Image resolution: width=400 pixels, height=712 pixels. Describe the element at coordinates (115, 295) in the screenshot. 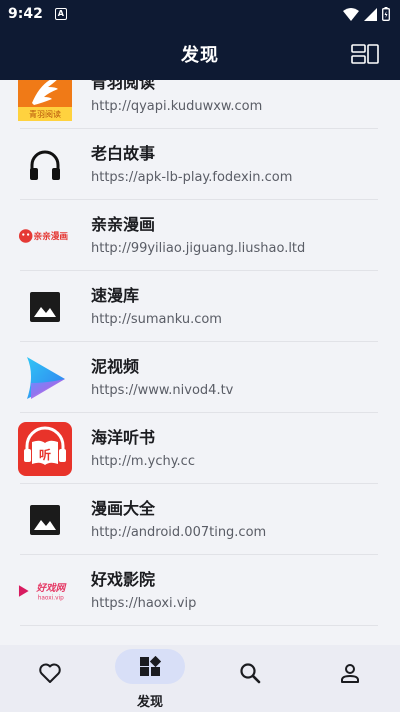

I see `item-name: 速漫库` at that location.